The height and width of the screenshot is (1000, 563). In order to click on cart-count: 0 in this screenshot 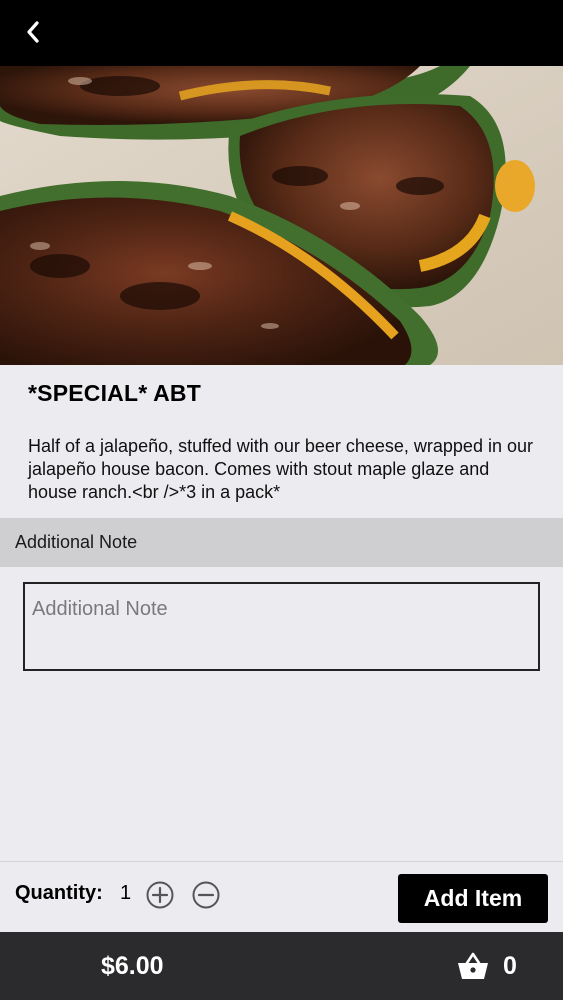, I will do `click(510, 966)`.